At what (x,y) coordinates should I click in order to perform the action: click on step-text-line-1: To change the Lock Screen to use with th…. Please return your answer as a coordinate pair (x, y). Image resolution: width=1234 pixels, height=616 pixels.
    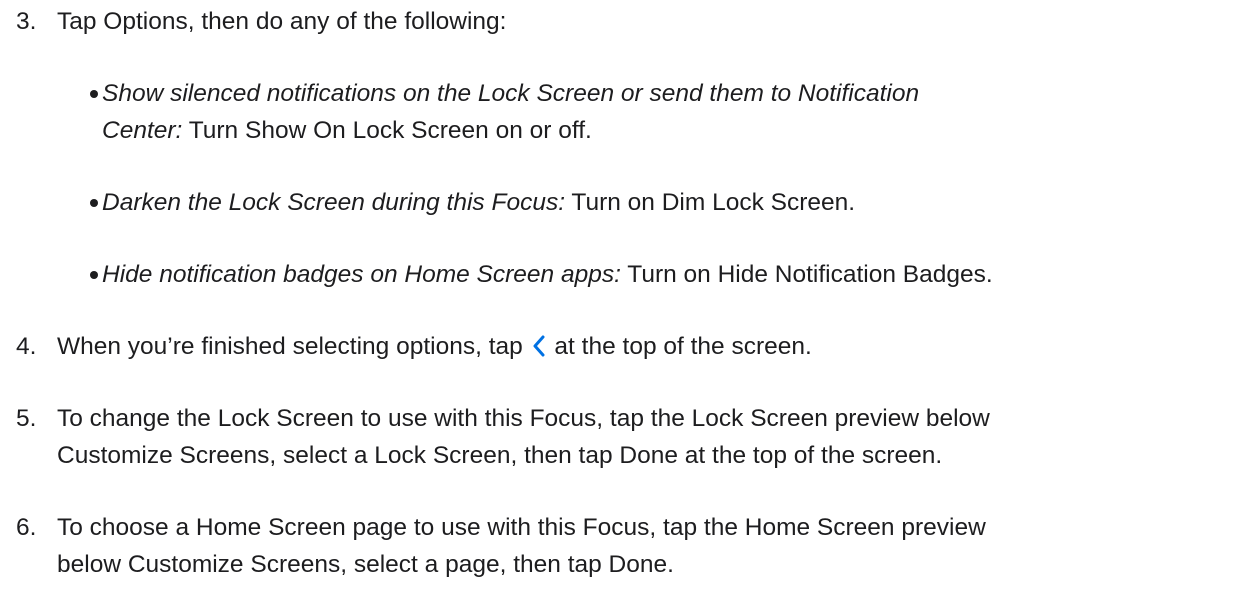
    Looking at the image, I should click on (523, 418).